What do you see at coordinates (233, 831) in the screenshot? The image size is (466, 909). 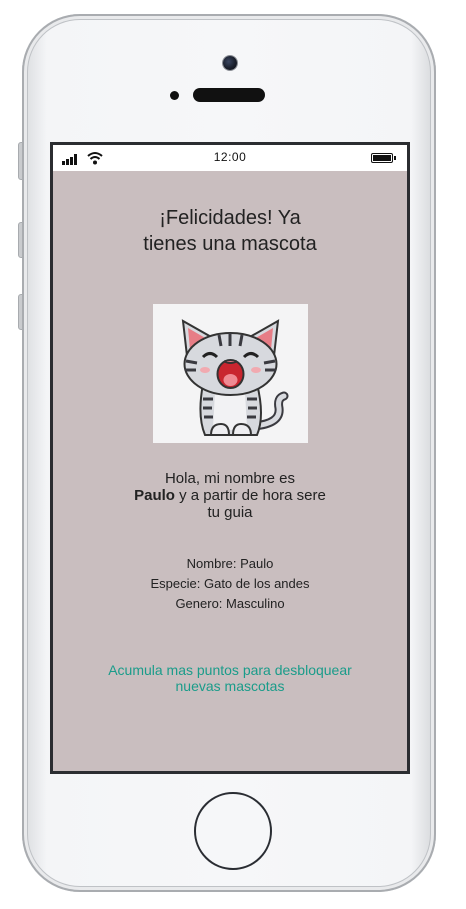 I see `home-button` at bounding box center [233, 831].